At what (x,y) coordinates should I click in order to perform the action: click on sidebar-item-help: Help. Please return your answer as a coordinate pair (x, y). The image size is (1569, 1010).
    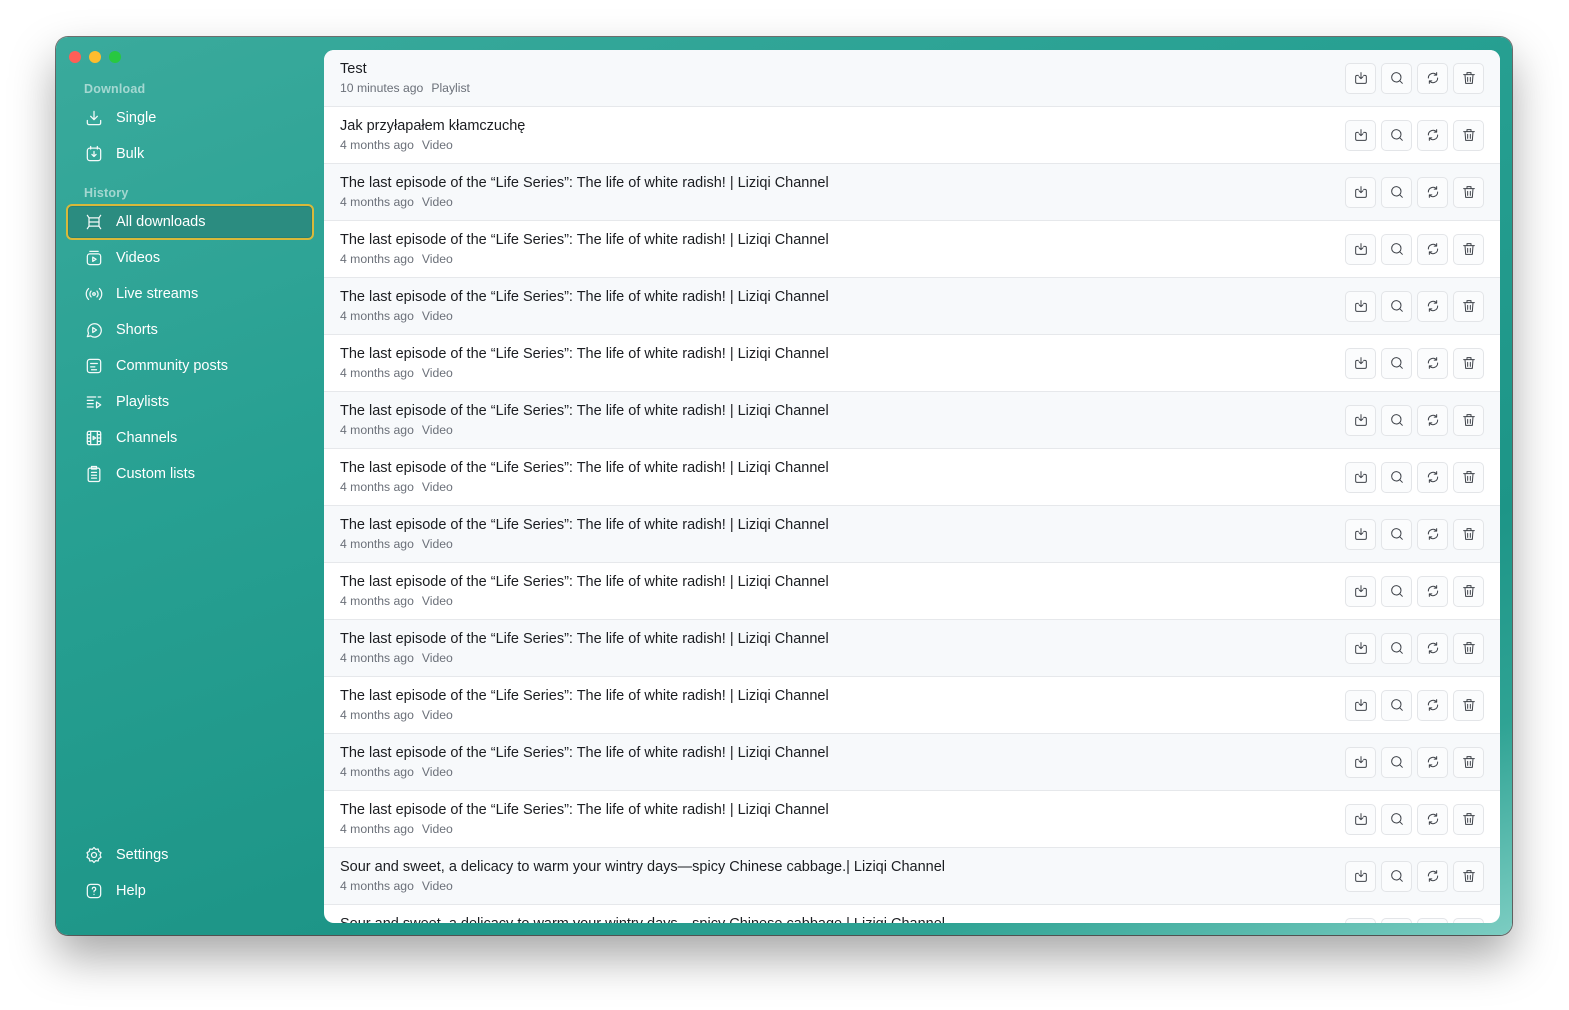
    Looking at the image, I should click on (190, 891).